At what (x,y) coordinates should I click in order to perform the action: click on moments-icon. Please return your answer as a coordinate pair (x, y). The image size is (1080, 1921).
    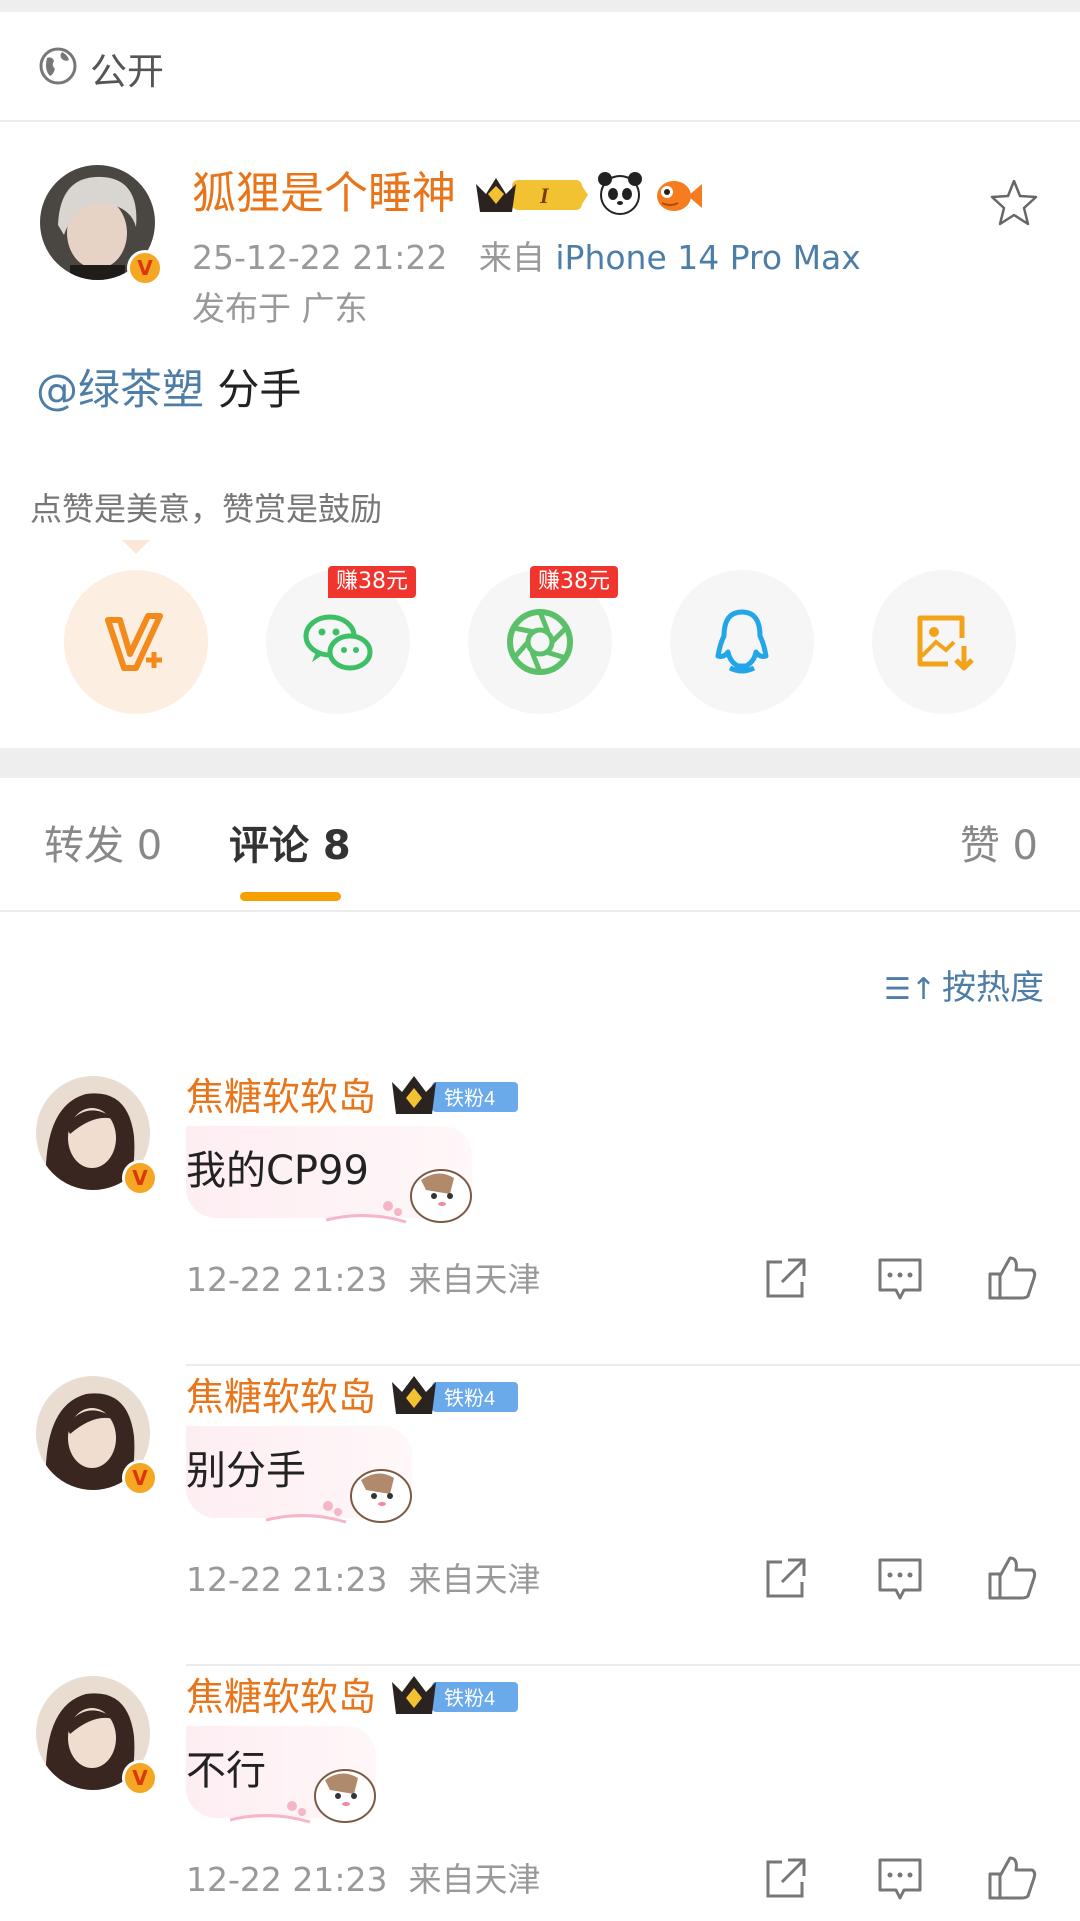
    Looking at the image, I should click on (540, 642).